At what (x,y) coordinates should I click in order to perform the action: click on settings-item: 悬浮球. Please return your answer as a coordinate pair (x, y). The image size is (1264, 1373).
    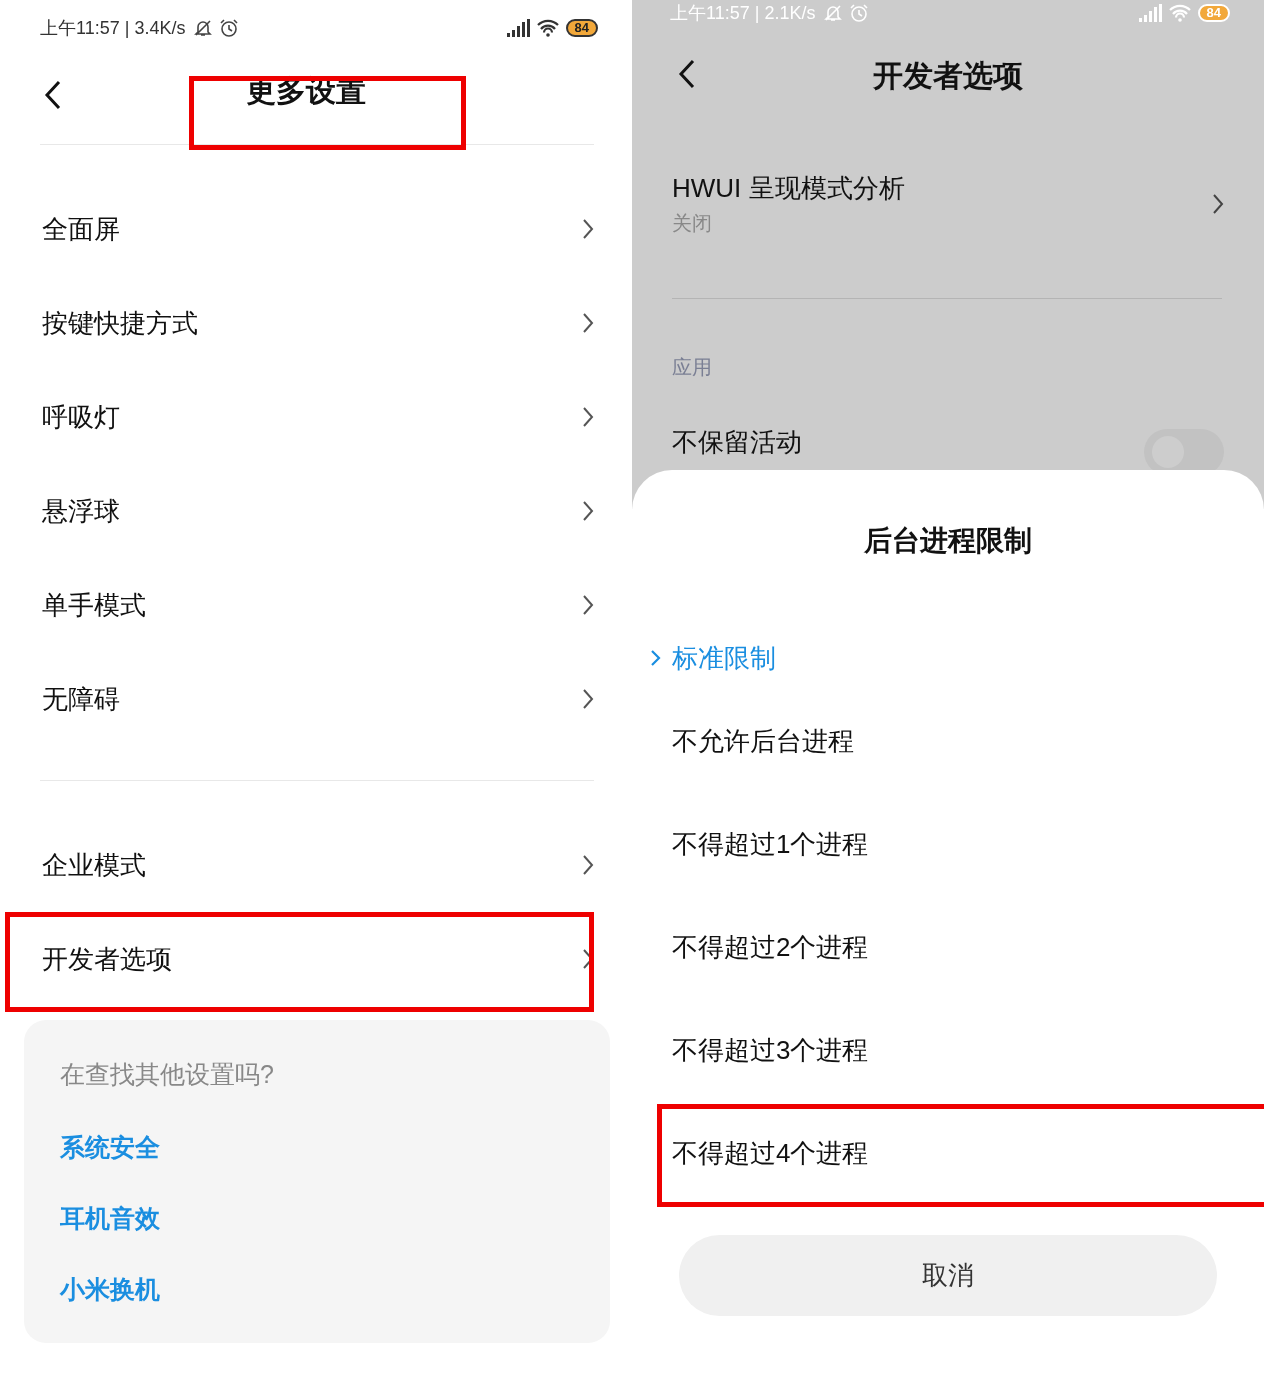
    Looking at the image, I should click on (318, 511).